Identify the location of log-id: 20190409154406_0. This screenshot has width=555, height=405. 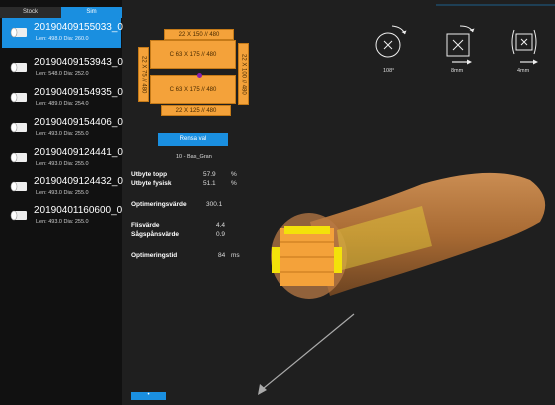
(78, 122).